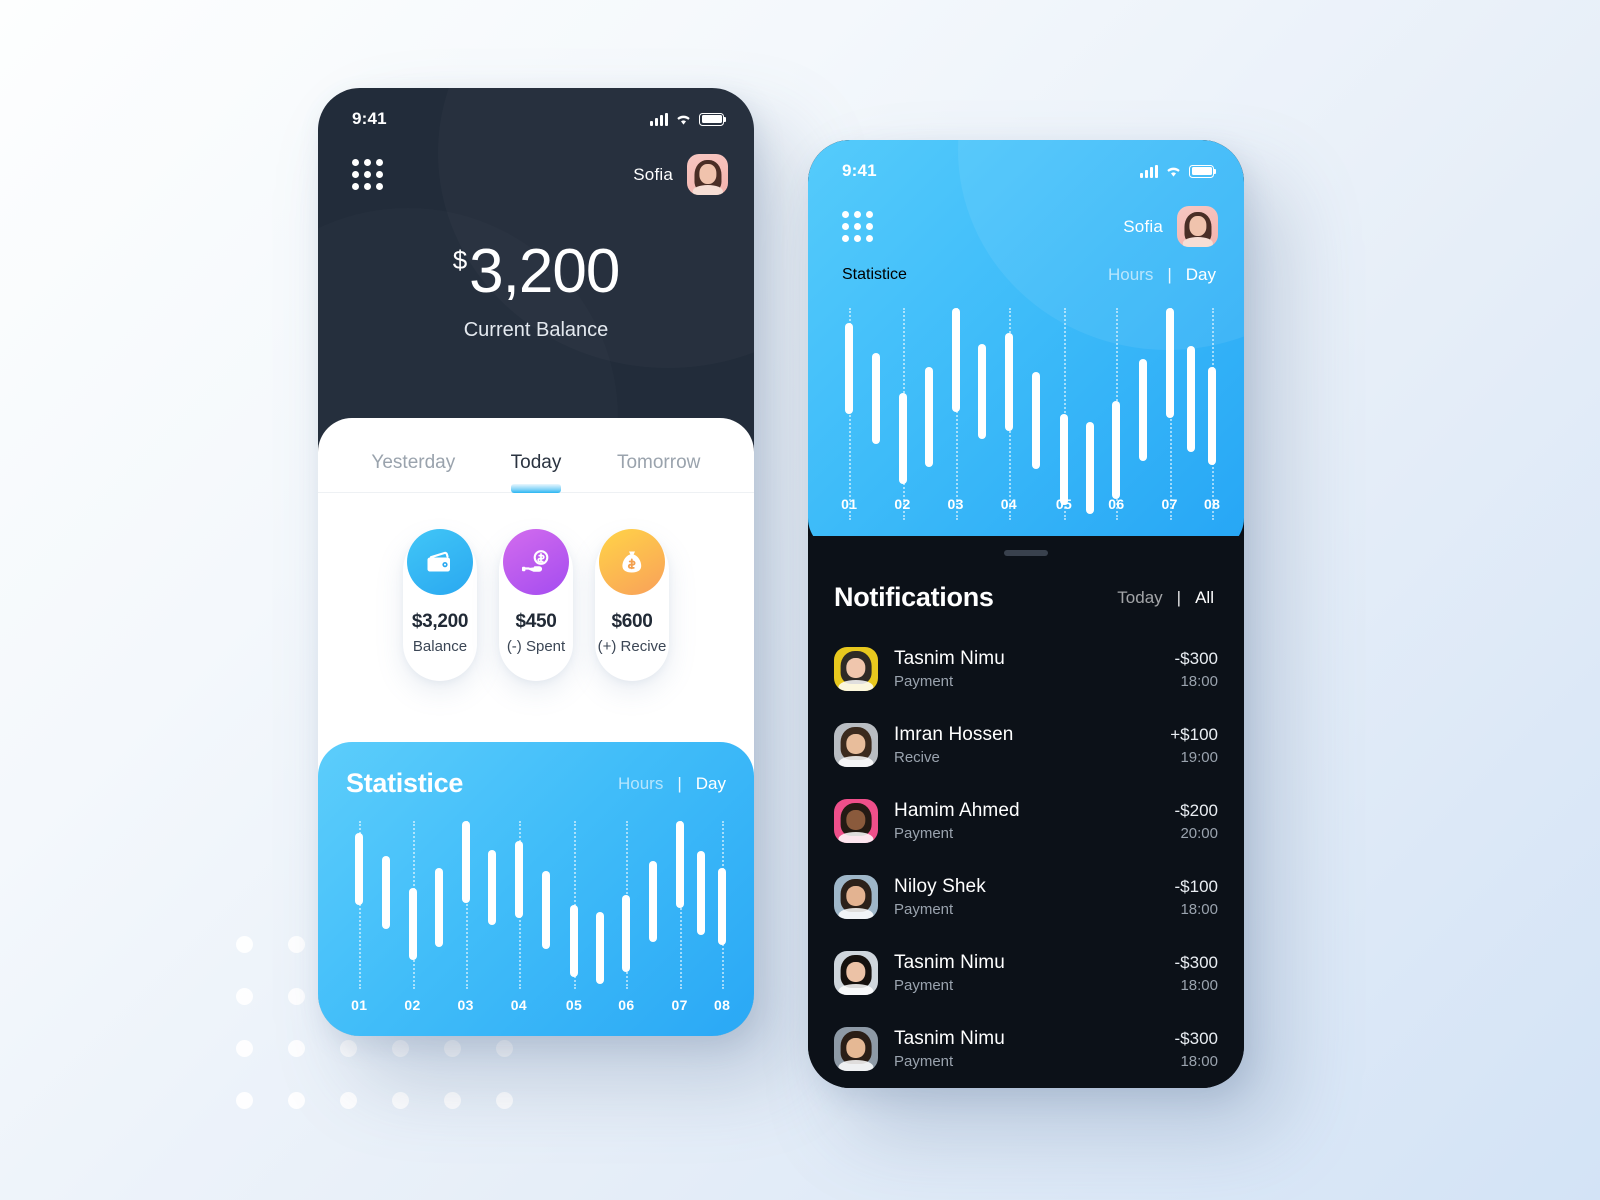 The image size is (1600, 1200). I want to click on status-icons, so click(1178, 171).